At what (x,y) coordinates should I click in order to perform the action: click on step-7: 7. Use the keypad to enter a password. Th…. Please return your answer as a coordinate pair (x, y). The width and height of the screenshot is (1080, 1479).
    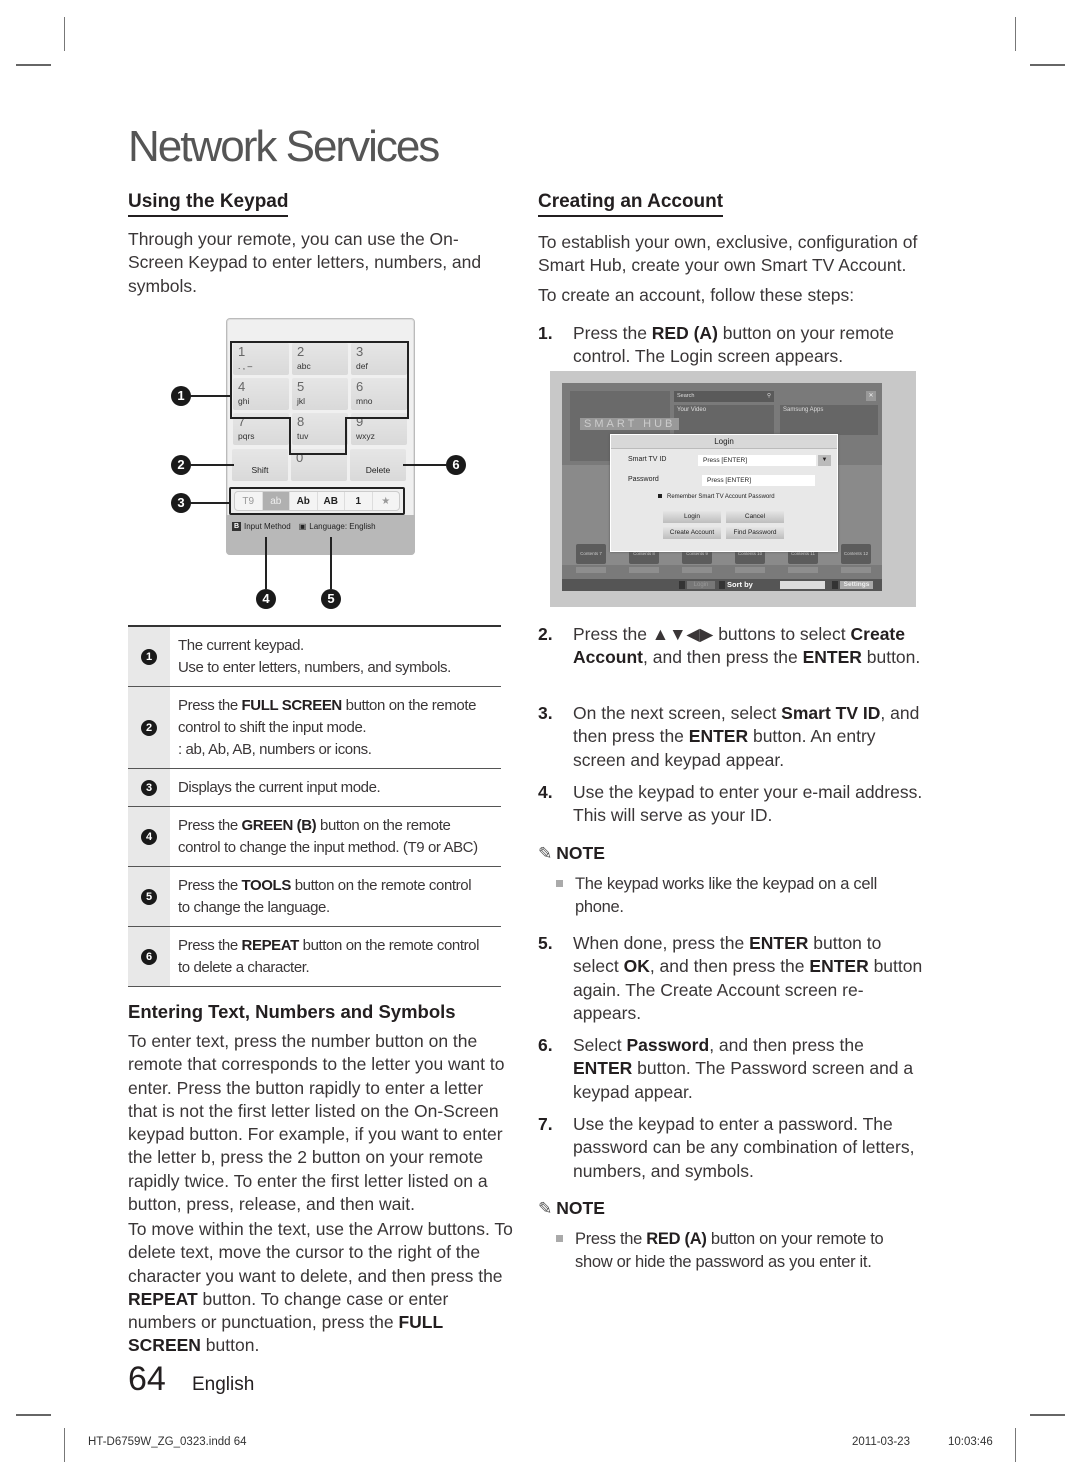
    Looking at the image, I should click on (730, 1148).